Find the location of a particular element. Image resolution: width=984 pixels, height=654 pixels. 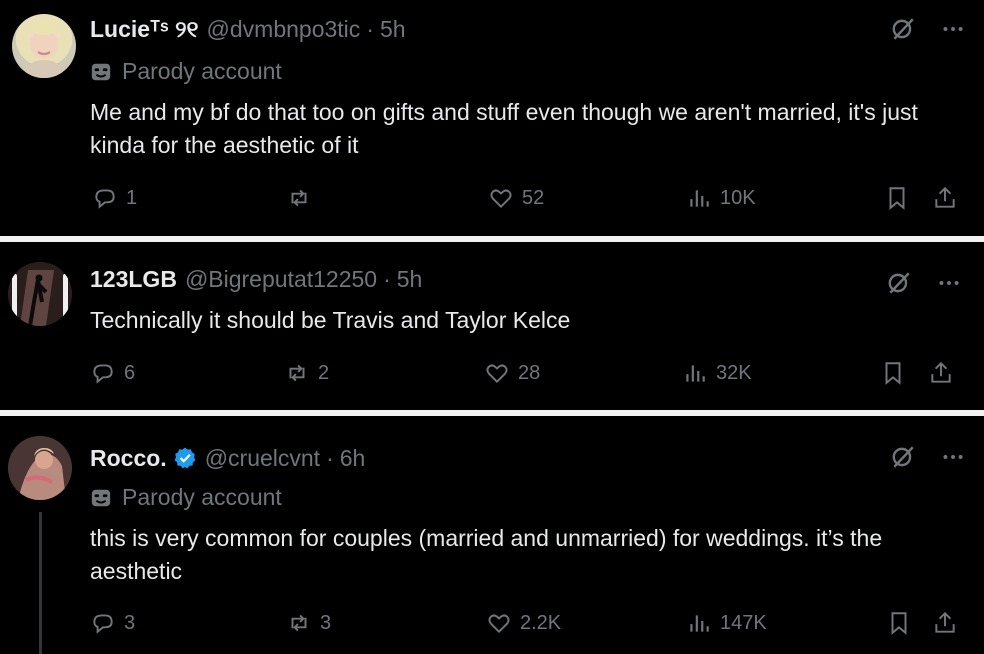

reply-button: 1 is located at coordinates (114, 198).